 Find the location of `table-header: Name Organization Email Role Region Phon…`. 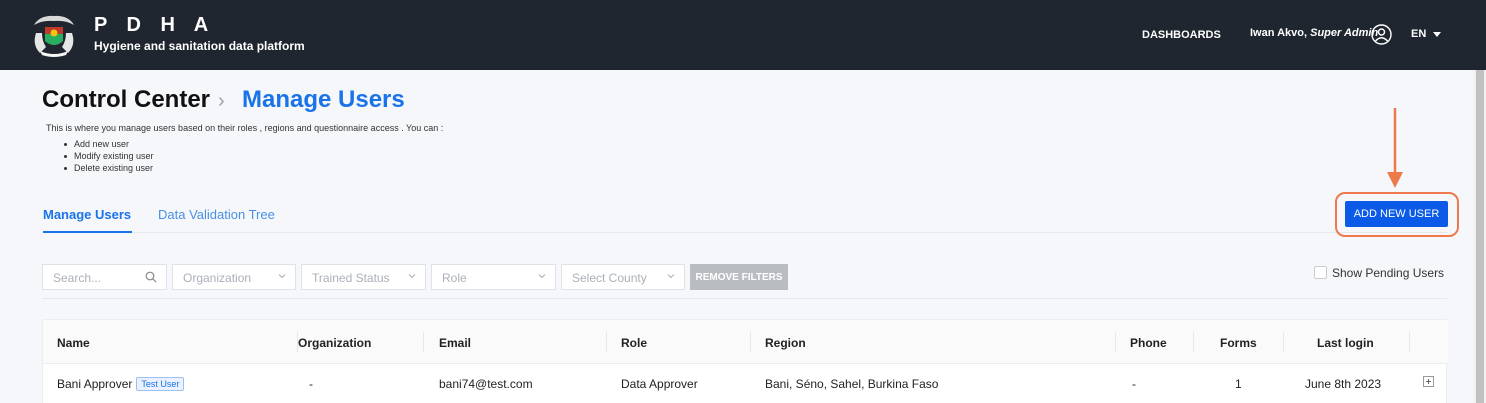

table-header: Name Organization Email Role Region Phon… is located at coordinates (745, 342).